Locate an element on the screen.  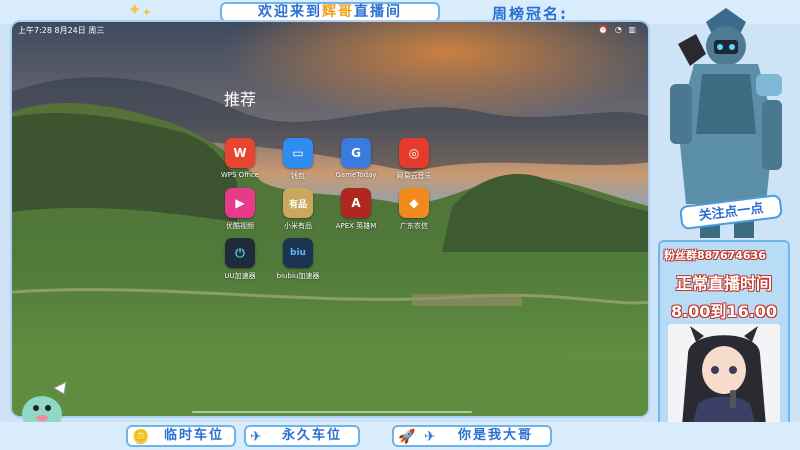
app-uu-accelerator: ⏻ UU加速器 is located at coordinates (240, 259).